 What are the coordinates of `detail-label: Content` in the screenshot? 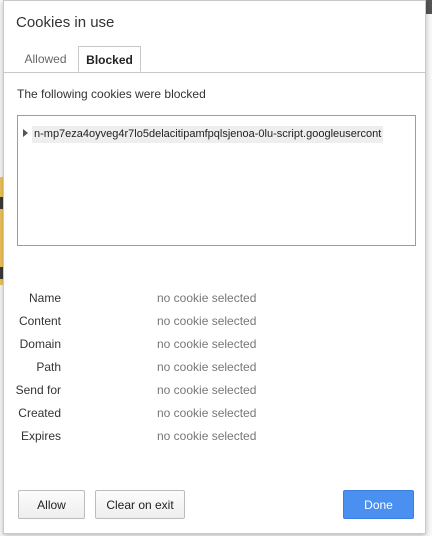 It's located at (39, 321).